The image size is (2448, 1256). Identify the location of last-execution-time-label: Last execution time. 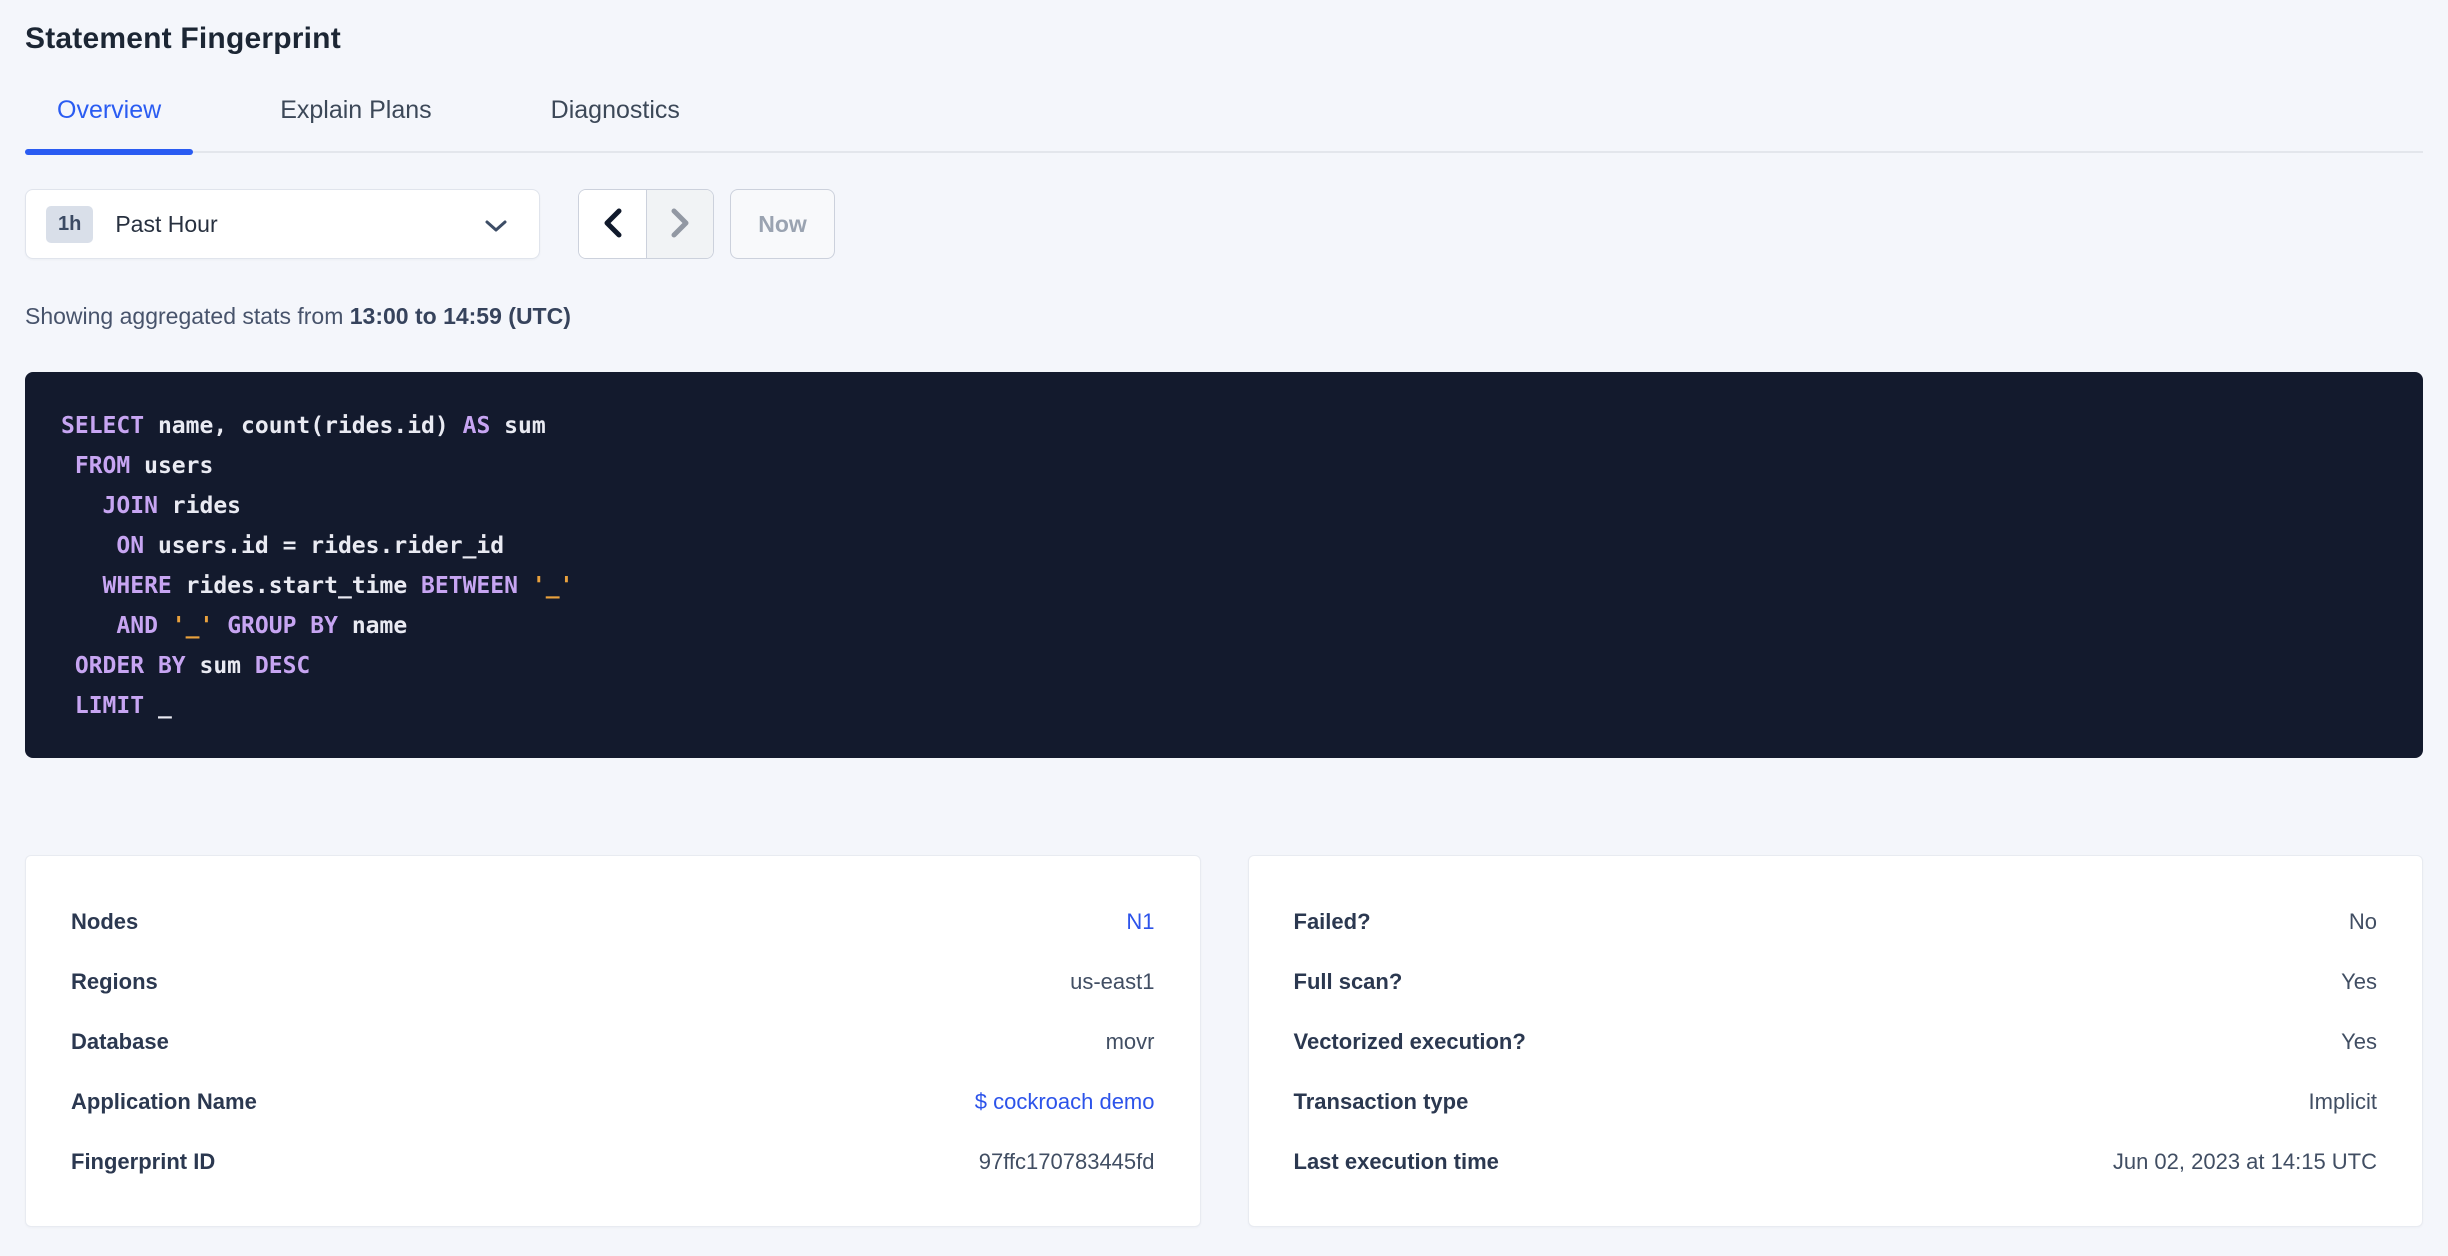
(1396, 1161).